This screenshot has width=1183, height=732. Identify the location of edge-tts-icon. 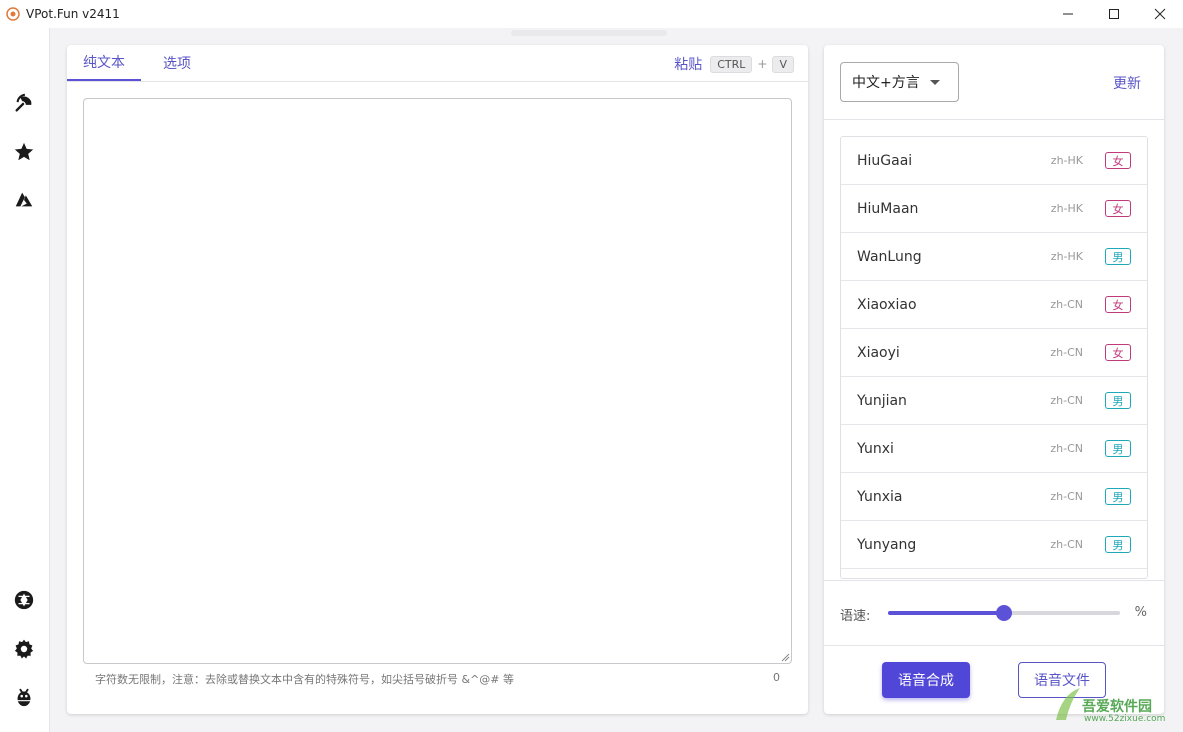
(23, 102).